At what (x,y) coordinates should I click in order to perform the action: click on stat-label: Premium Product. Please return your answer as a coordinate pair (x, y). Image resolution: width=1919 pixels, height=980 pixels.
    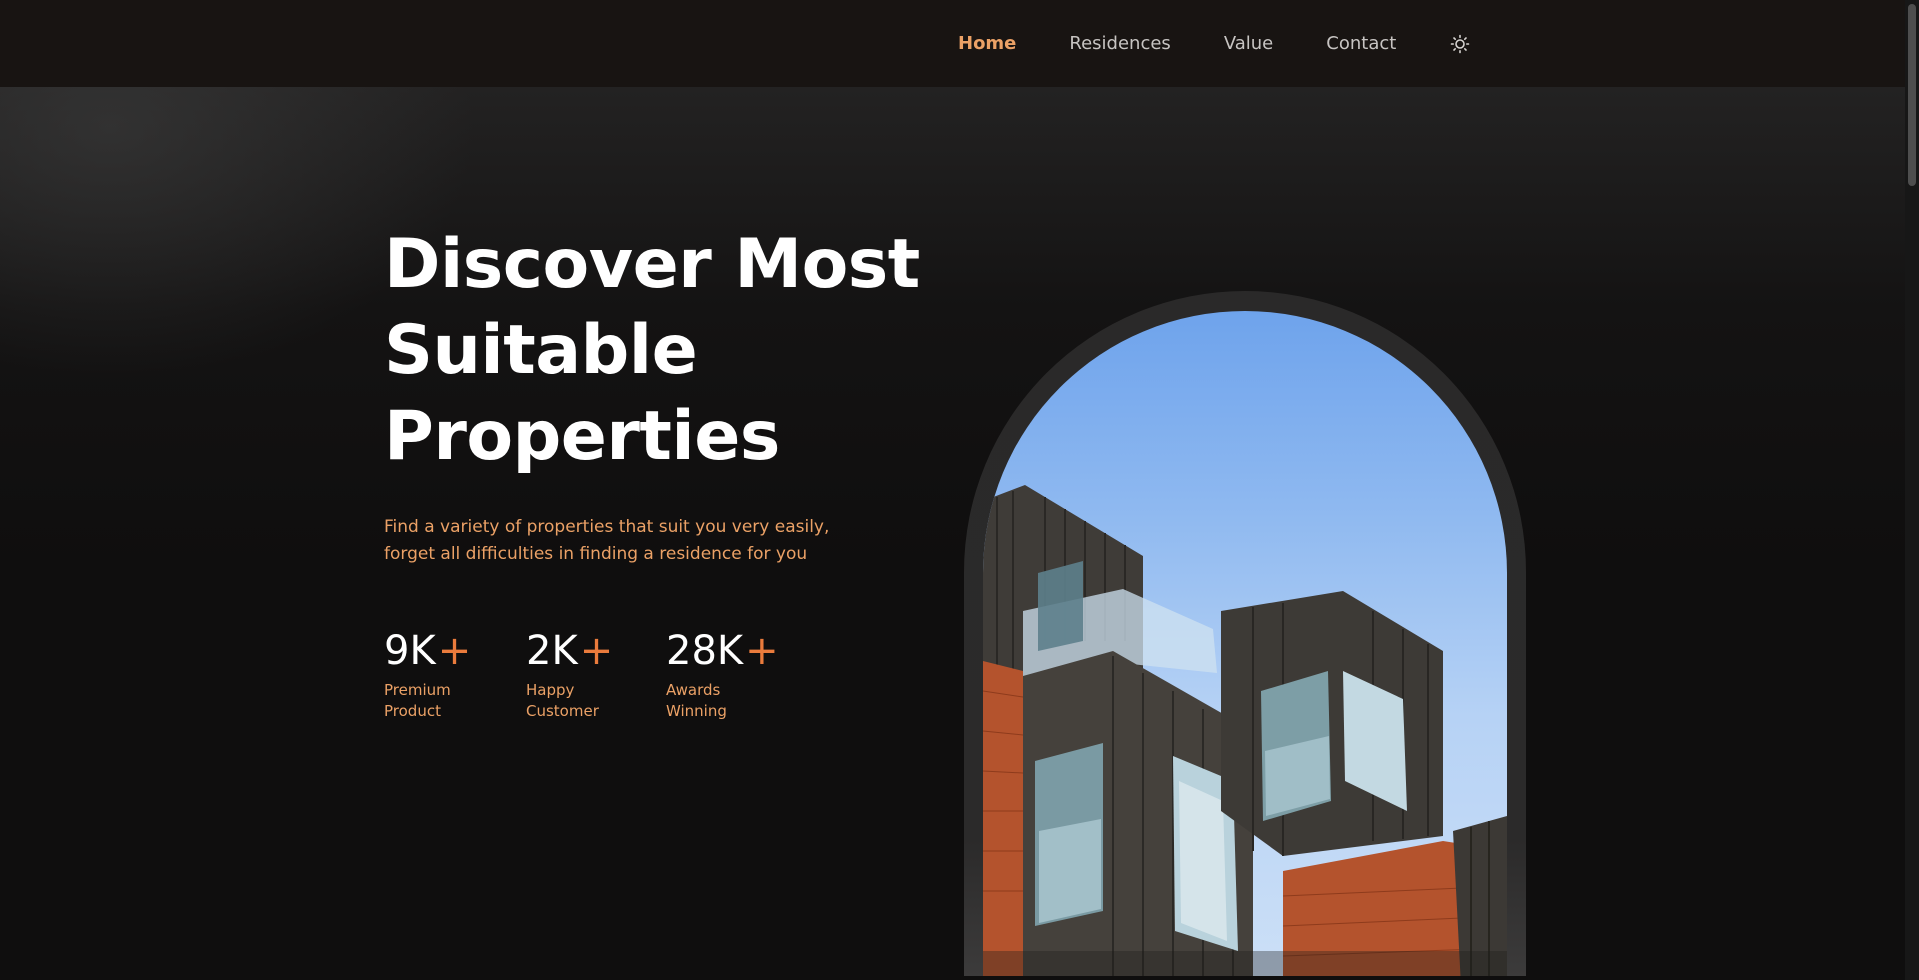
    Looking at the image, I should click on (417, 700).